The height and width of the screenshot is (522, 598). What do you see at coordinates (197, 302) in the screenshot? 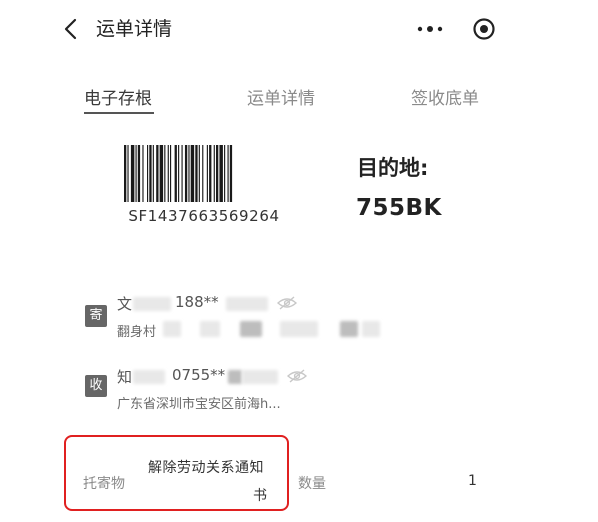
I see `sender-phone: 188**` at bounding box center [197, 302].